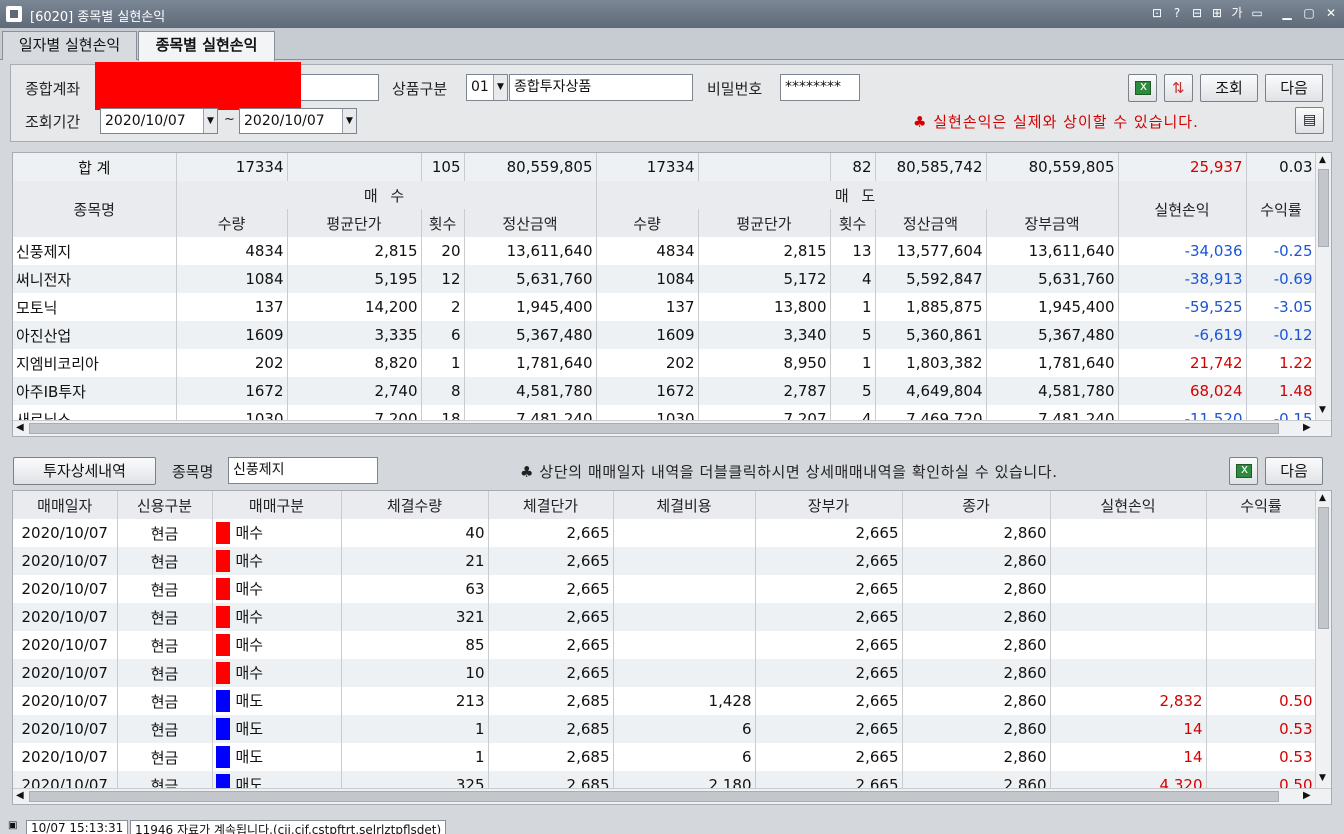  Describe the element at coordinates (1217, 13) in the screenshot. I see `sheet-icon: ⊞` at that location.